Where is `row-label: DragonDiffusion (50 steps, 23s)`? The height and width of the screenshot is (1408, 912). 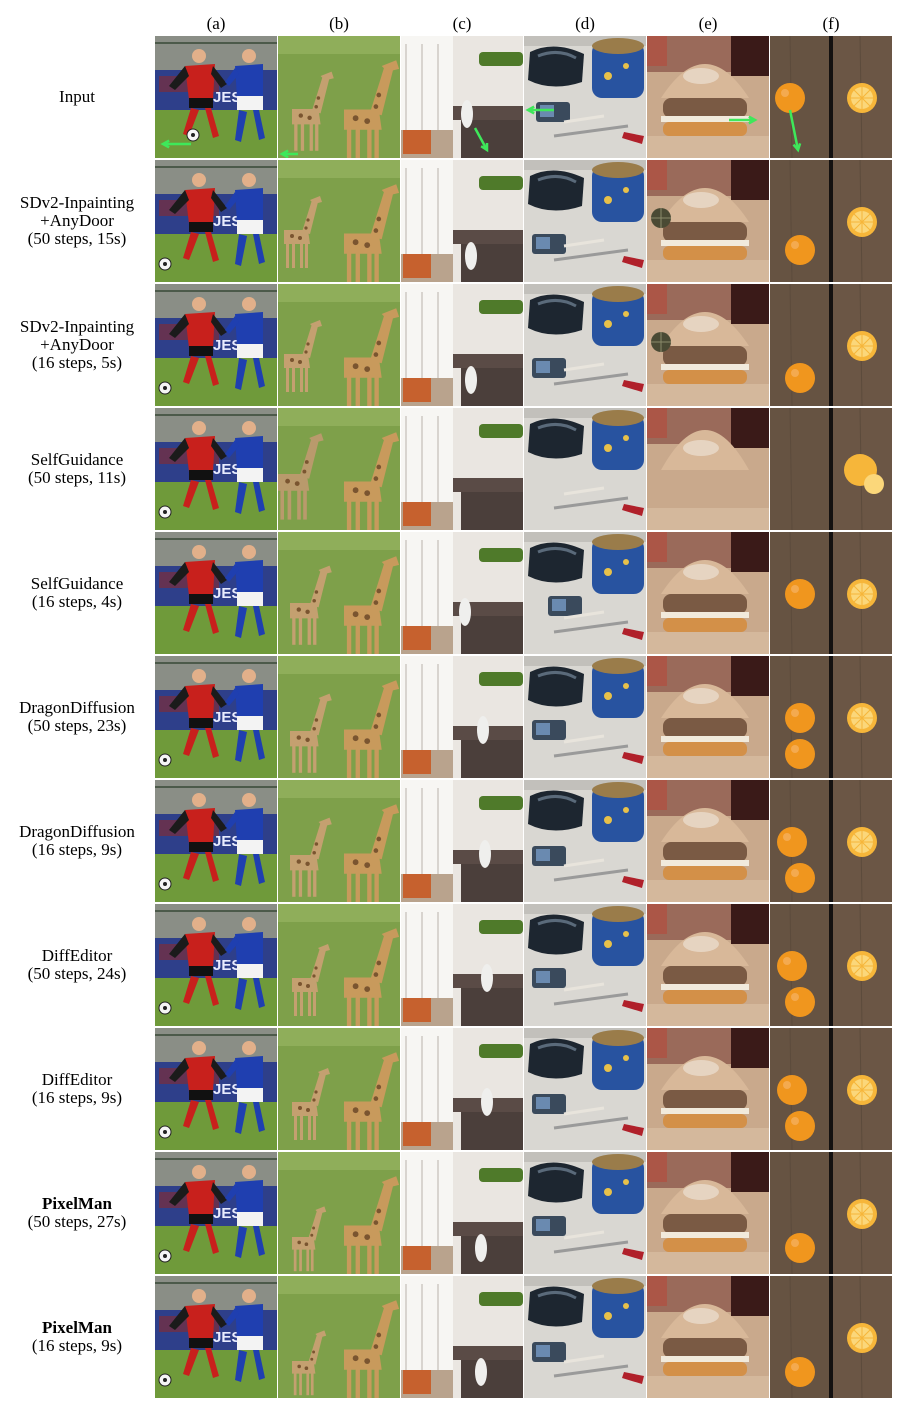 row-label: DragonDiffusion (50 steps, 23s) is located at coordinates (77, 717).